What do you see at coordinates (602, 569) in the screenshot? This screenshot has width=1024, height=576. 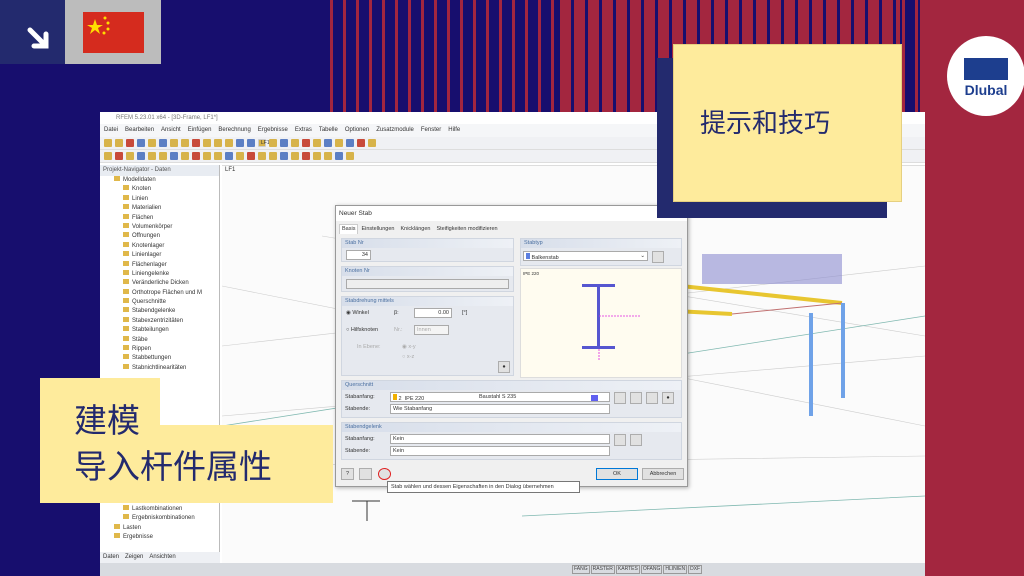 I see `status-toggle: RASTER` at bounding box center [602, 569].